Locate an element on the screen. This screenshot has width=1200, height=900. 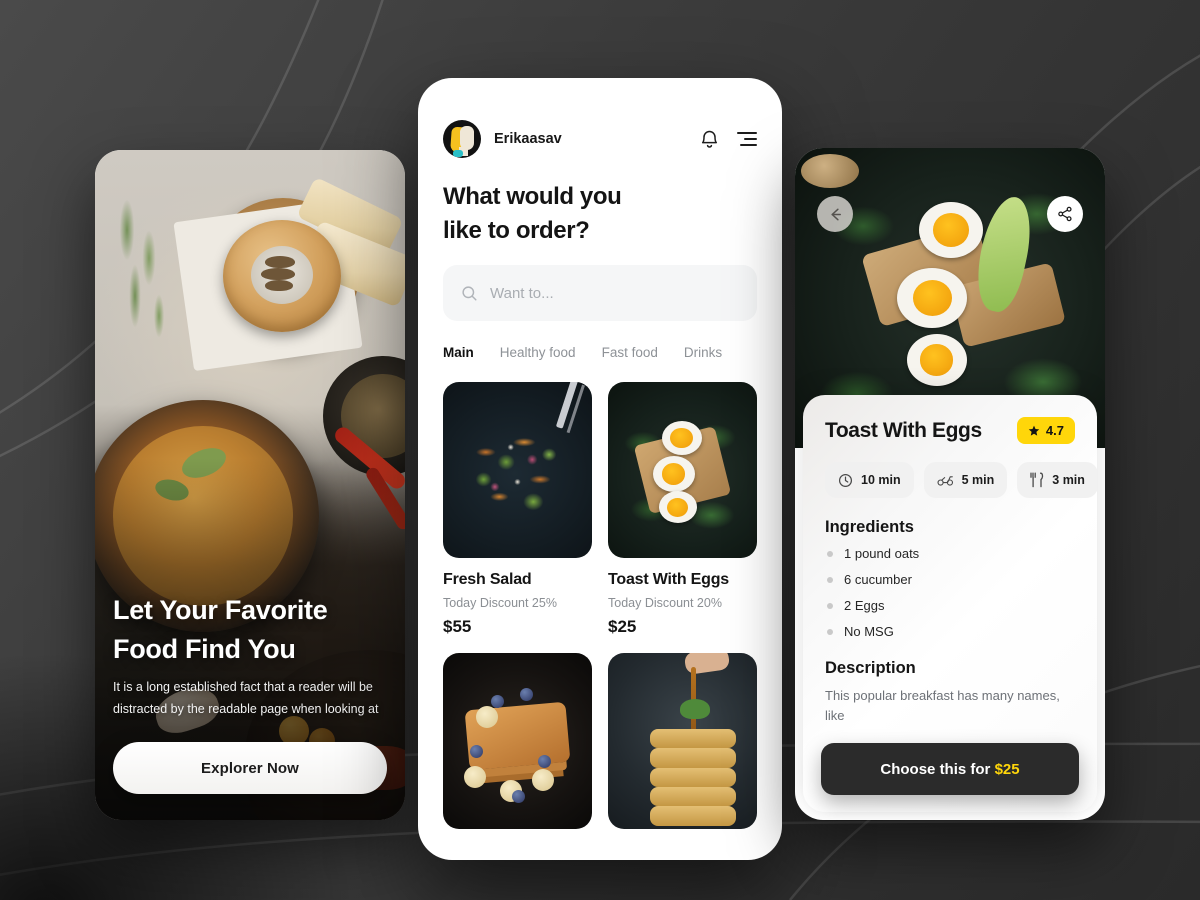
choose-this-button: Choose this for $25 is located at coordinates (950, 769).